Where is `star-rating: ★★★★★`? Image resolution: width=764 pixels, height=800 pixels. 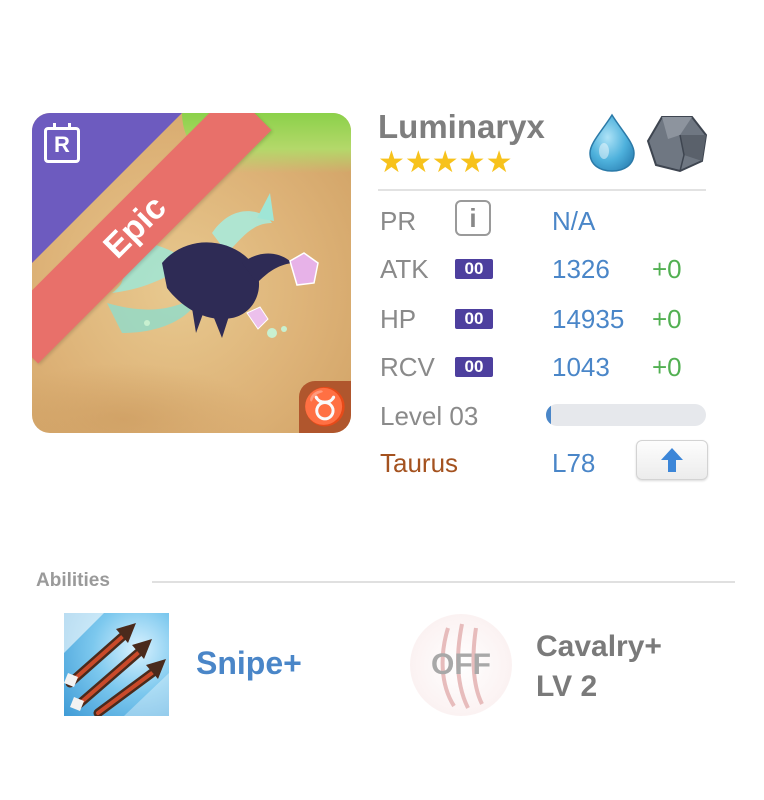
star-rating: ★★★★★ is located at coordinates (445, 162).